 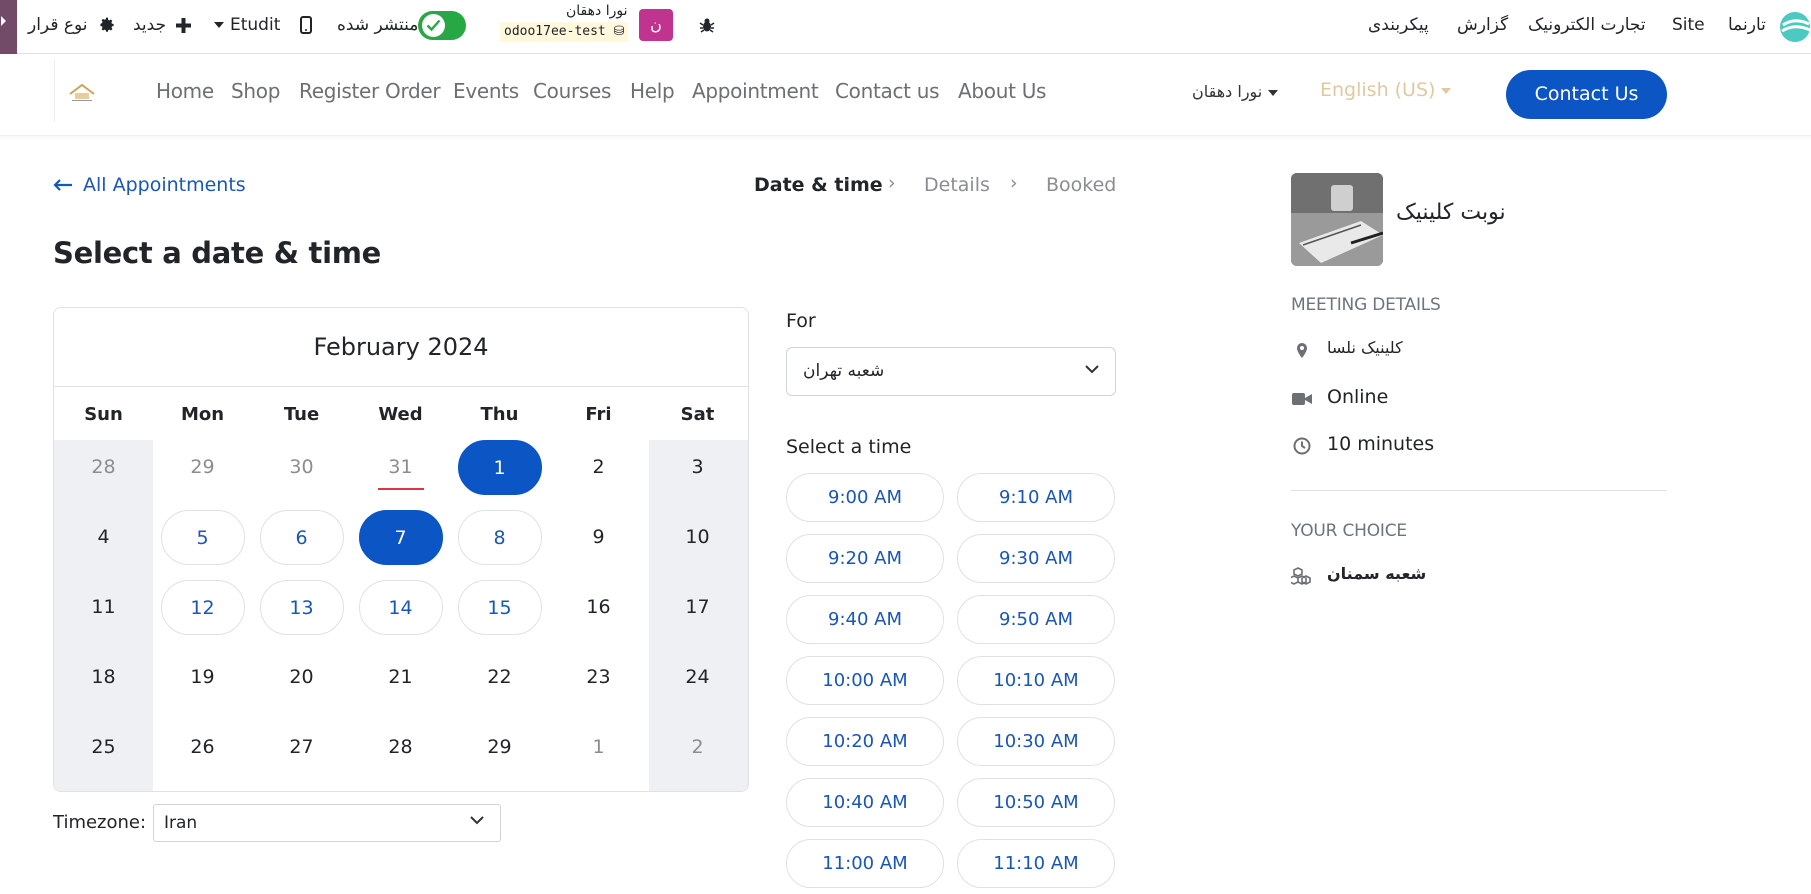 I want to click on menu-reporting: گزارش, so click(x=1482, y=25).